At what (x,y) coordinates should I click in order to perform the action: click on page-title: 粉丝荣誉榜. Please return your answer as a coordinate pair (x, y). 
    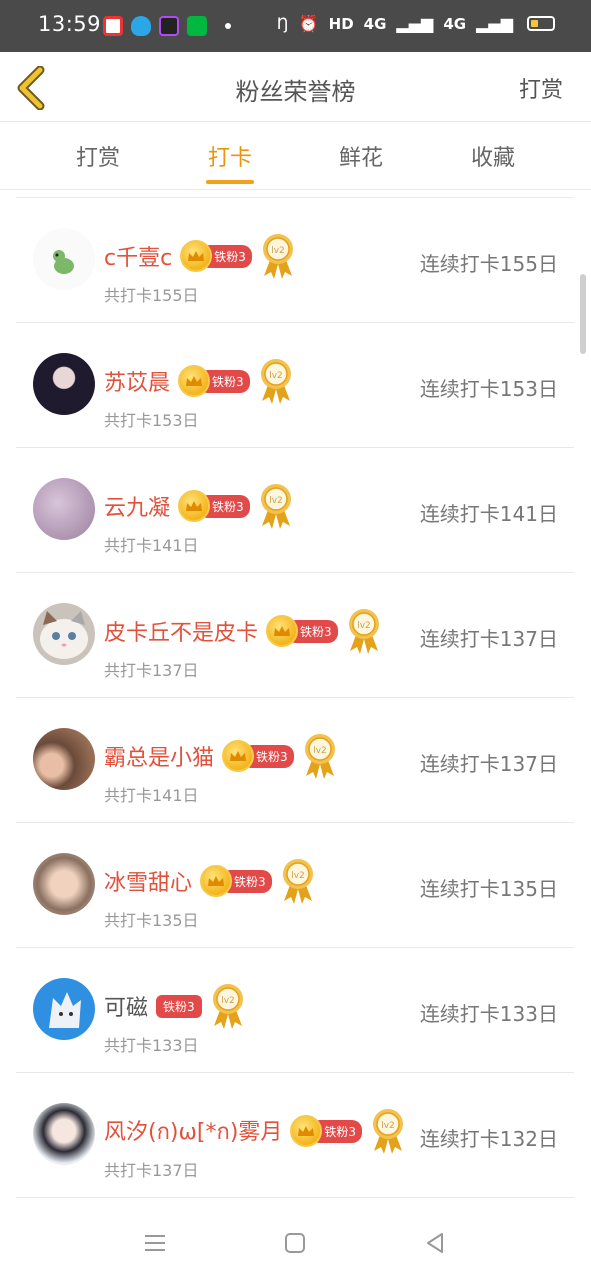
    Looking at the image, I should click on (295, 92).